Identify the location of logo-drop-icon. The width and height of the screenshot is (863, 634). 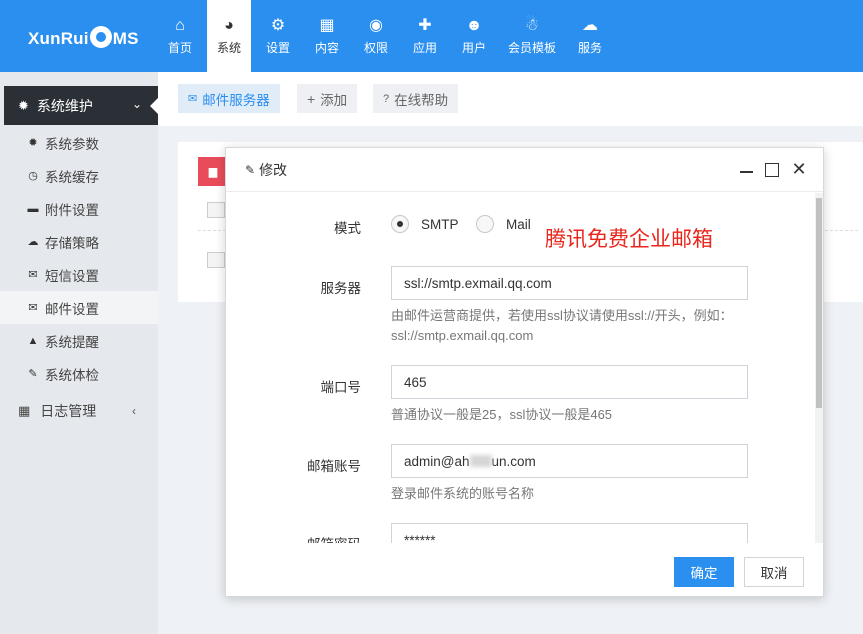
(100, 37).